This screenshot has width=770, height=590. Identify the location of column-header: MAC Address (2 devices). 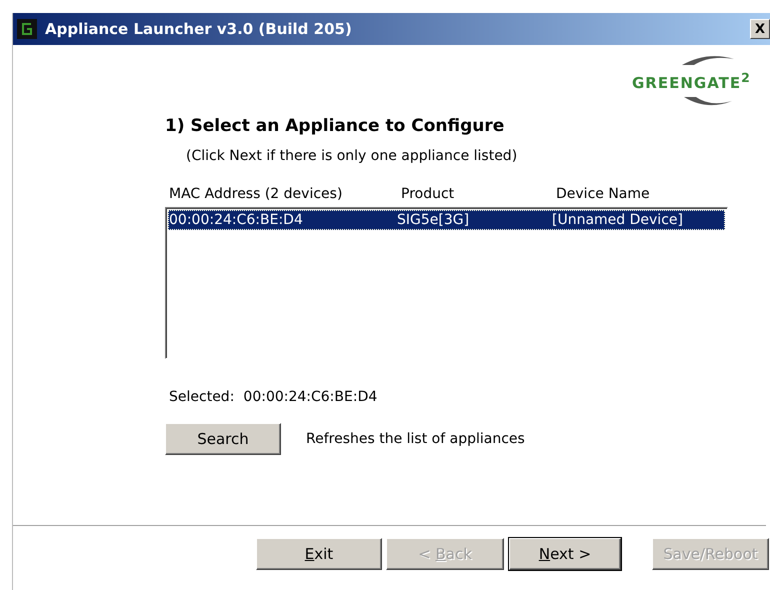
(256, 195).